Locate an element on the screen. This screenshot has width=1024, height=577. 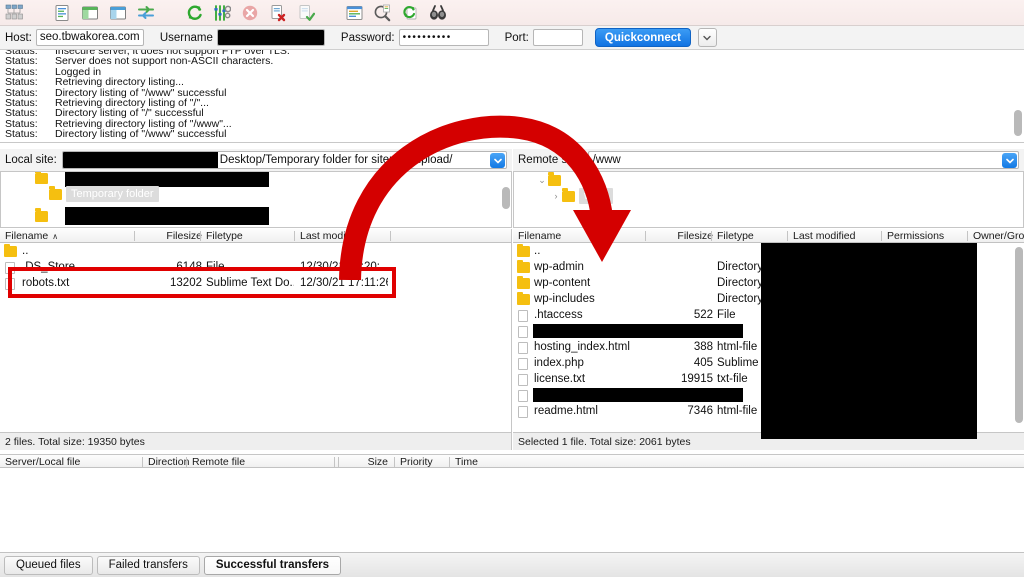
queue-column-header-time: Time is located at coordinates (485, 462).